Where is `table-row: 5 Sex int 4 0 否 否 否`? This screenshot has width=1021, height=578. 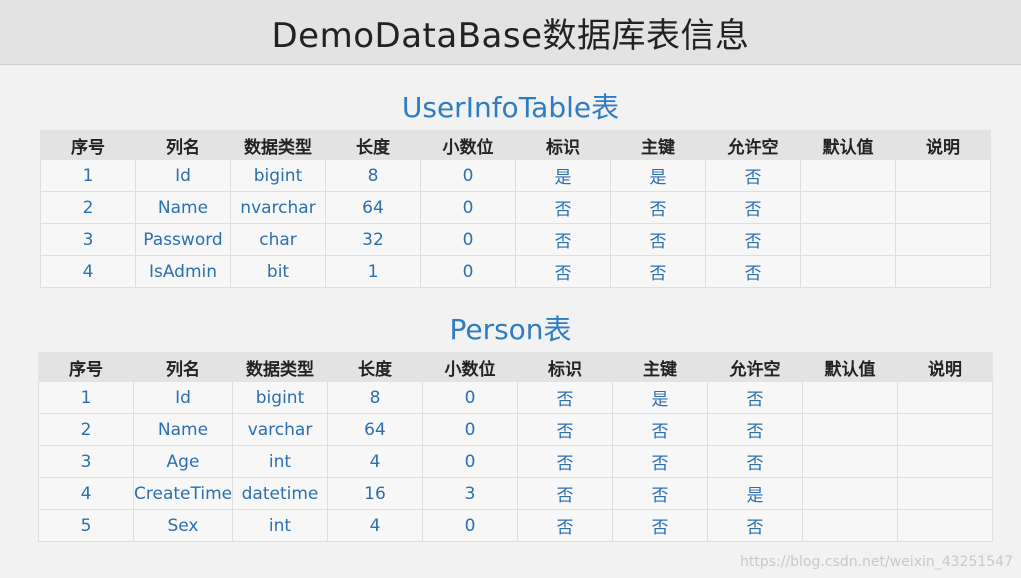
table-row: 5 Sex int 4 0 否 否 否 is located at coordinates (515, 525).